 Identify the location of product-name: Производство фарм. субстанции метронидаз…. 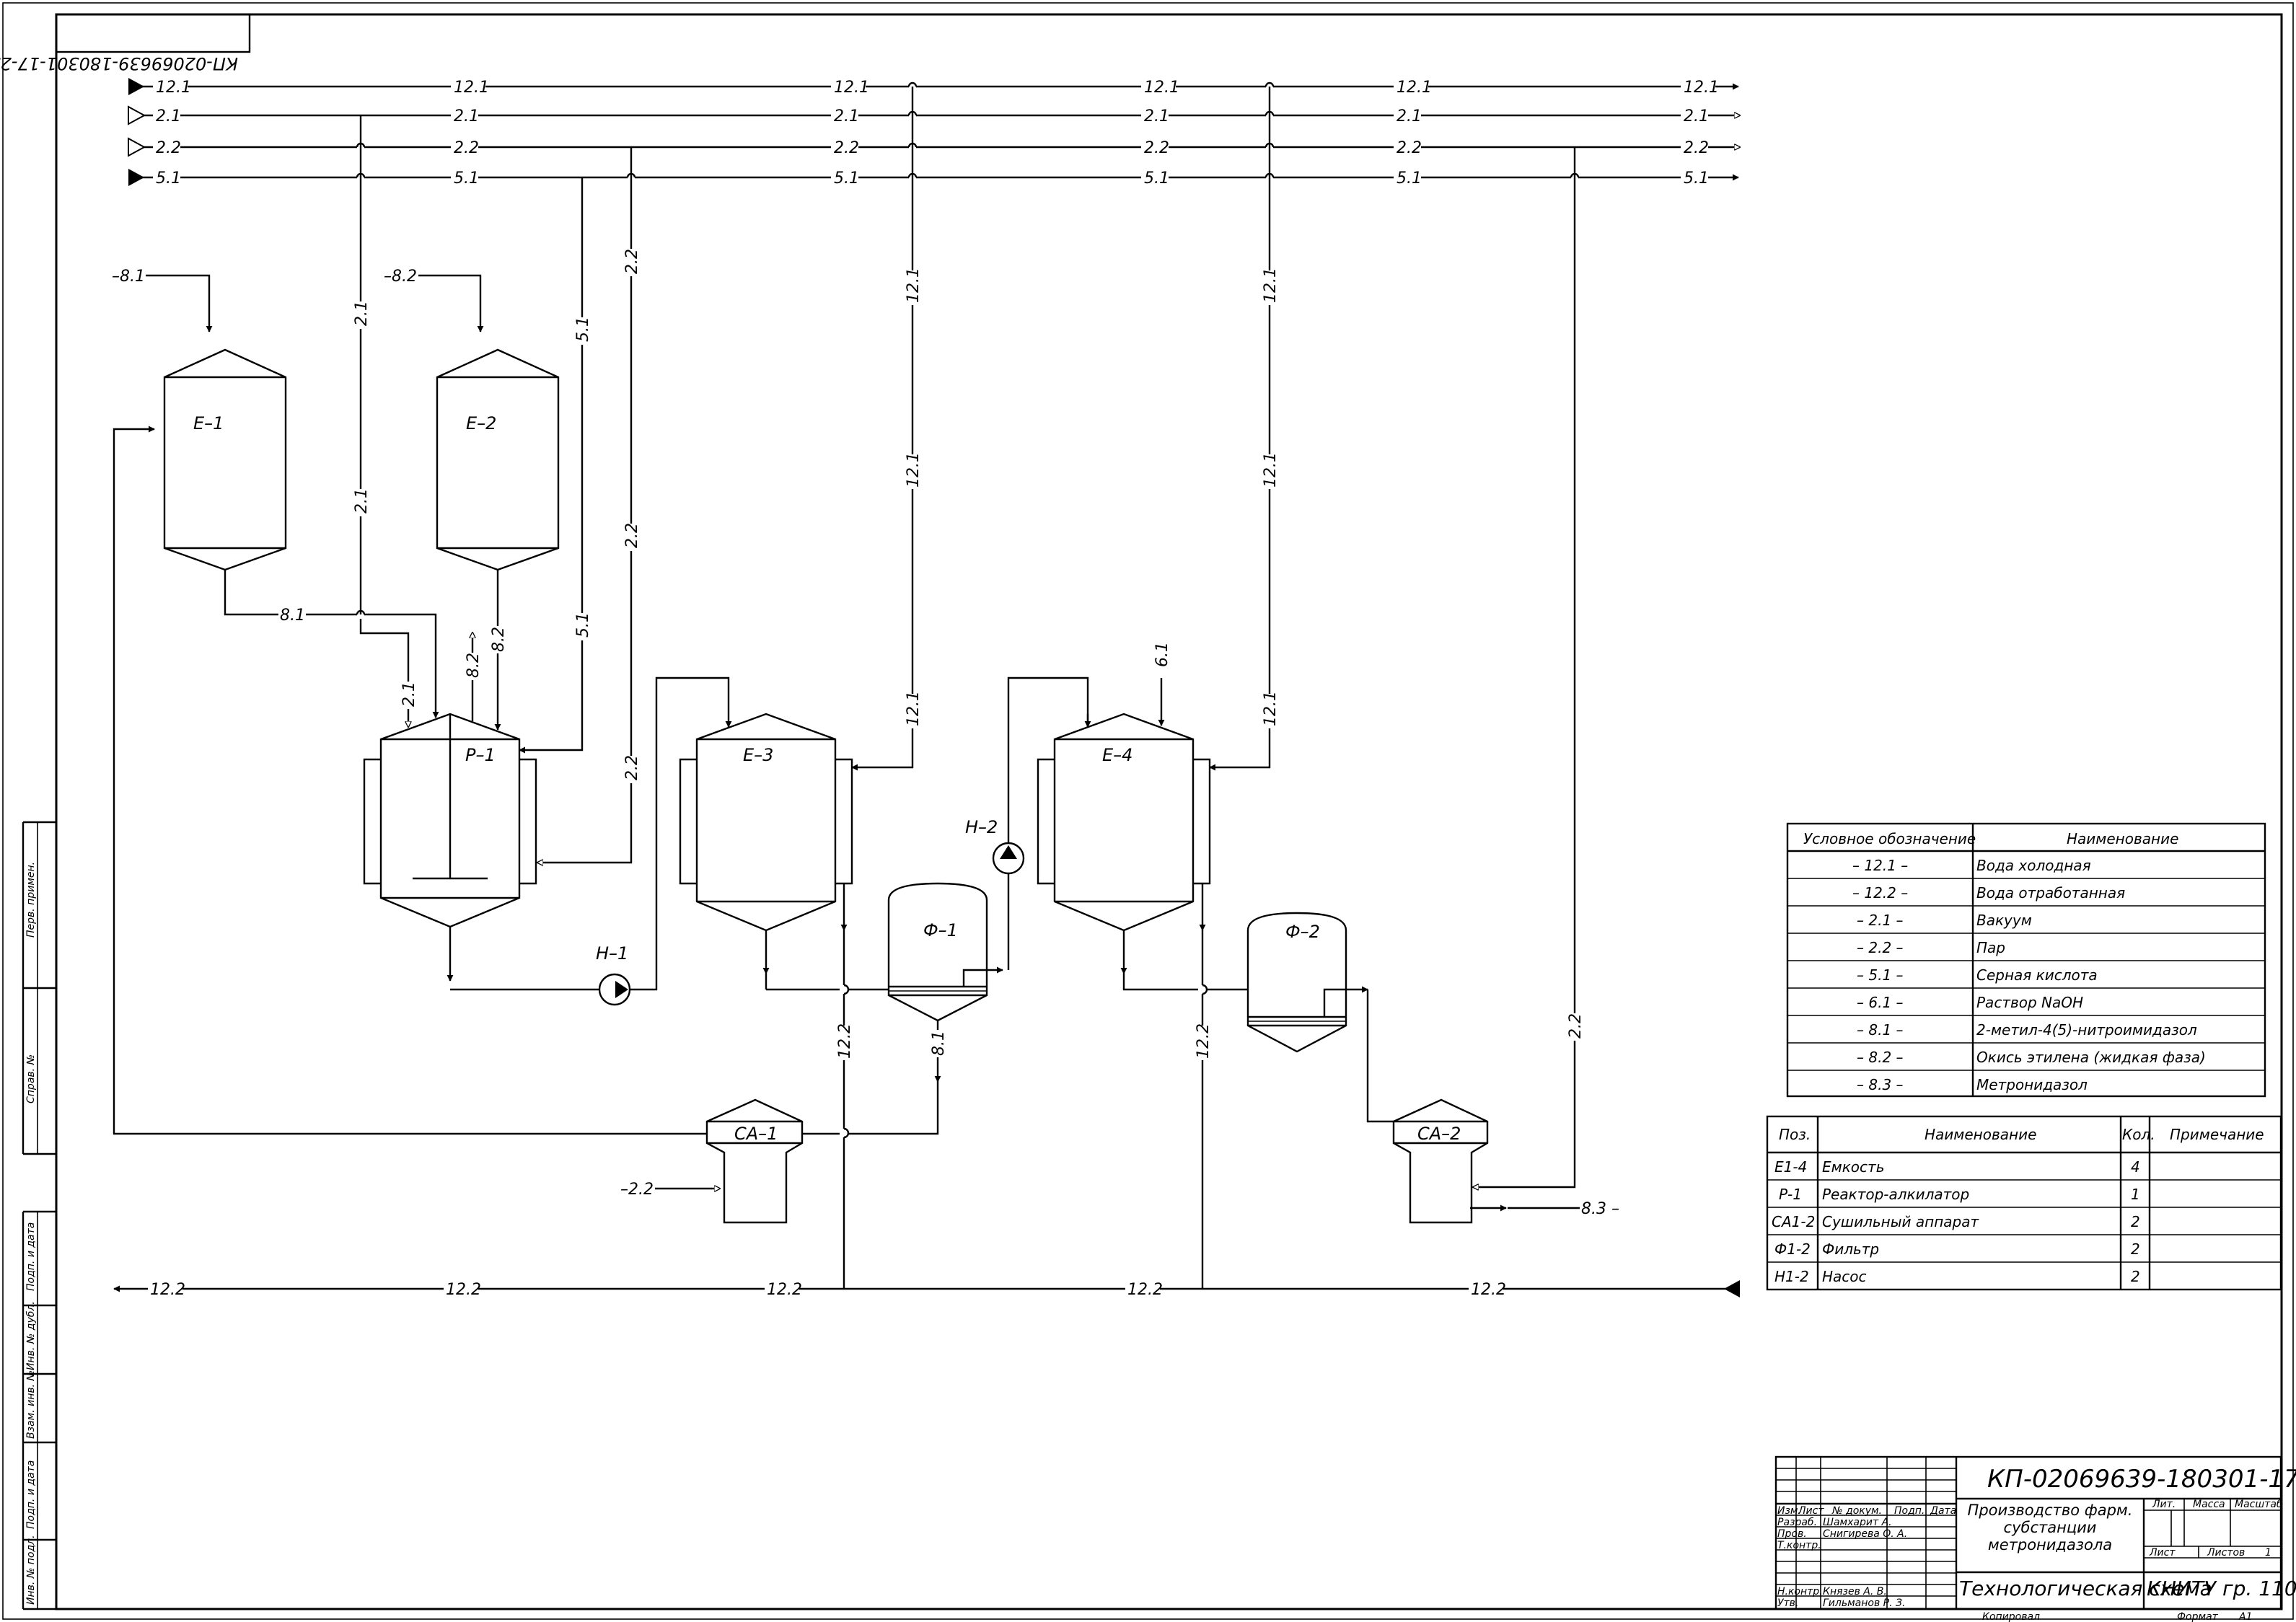
(2050, 1528).